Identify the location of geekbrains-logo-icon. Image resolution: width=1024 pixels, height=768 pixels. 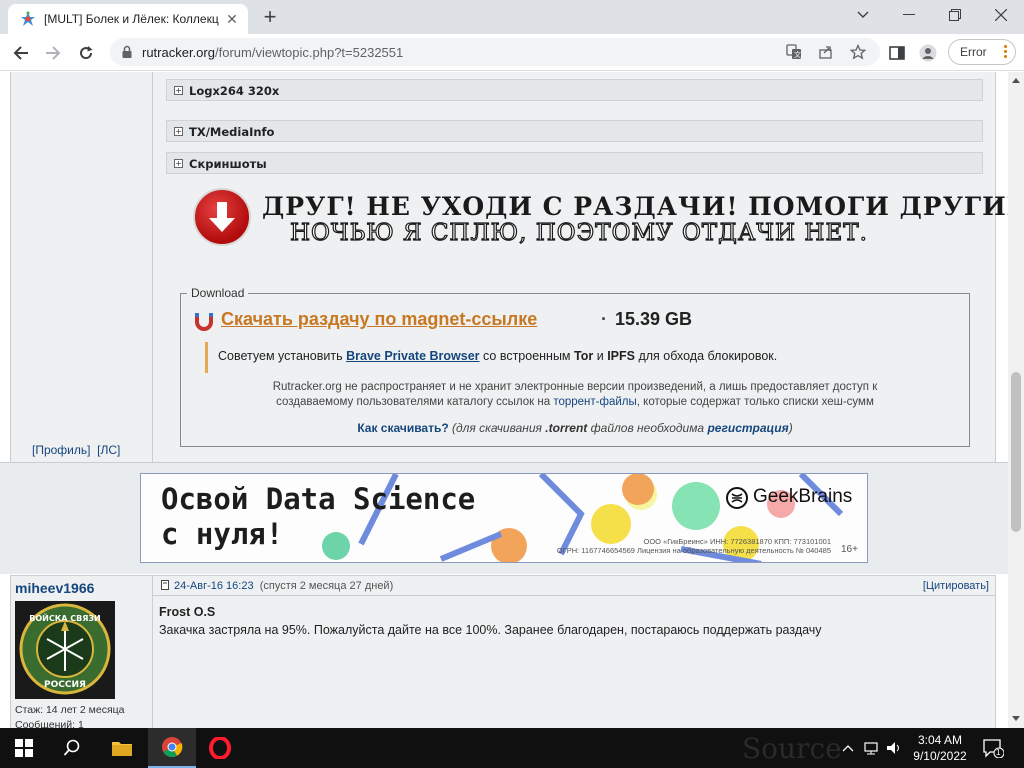
(737, 498).